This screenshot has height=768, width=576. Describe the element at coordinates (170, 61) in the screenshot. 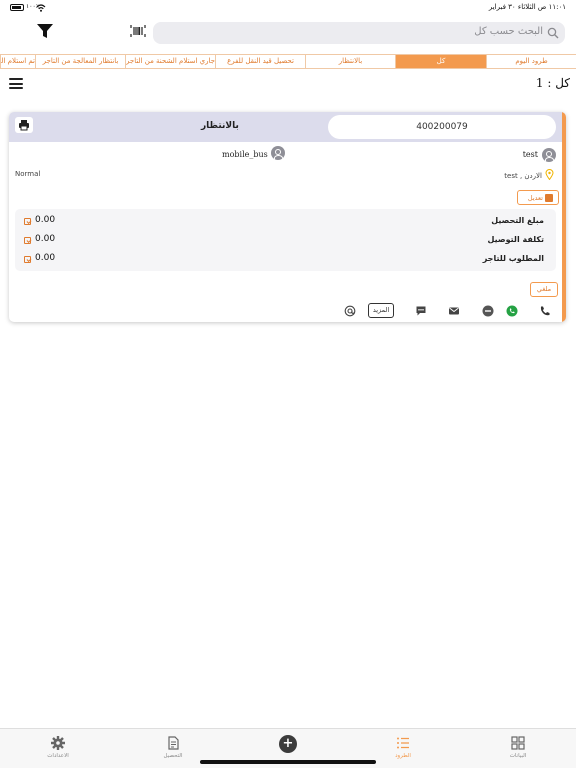

I see `tab-pickup-from-merchant: جاري استلام الشحنة من التاجر` at that location.